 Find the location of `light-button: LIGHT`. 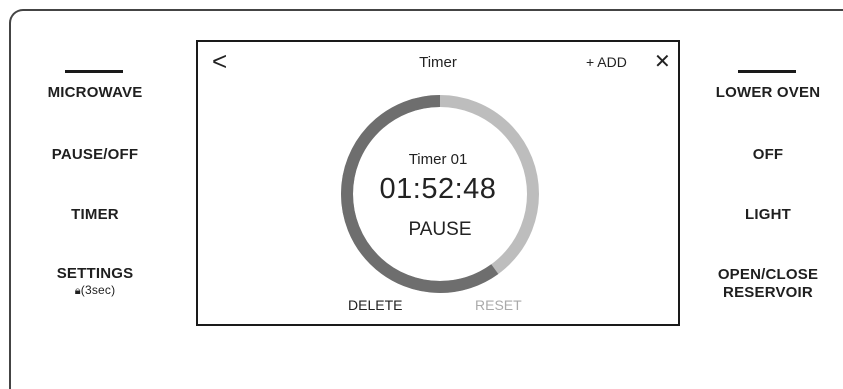

light-button: LIGHT is located at coordinates (768, 215).